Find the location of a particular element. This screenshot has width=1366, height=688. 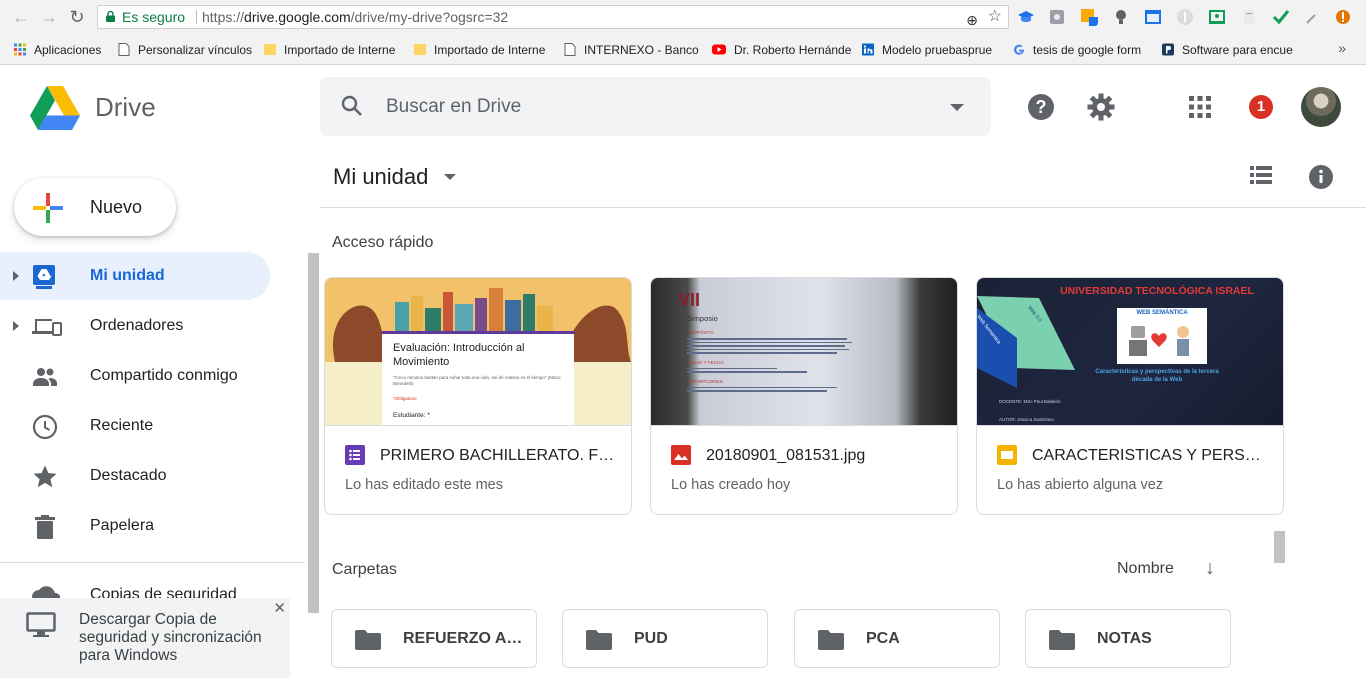

my-drive-icon is located at coordinates (44, 277).